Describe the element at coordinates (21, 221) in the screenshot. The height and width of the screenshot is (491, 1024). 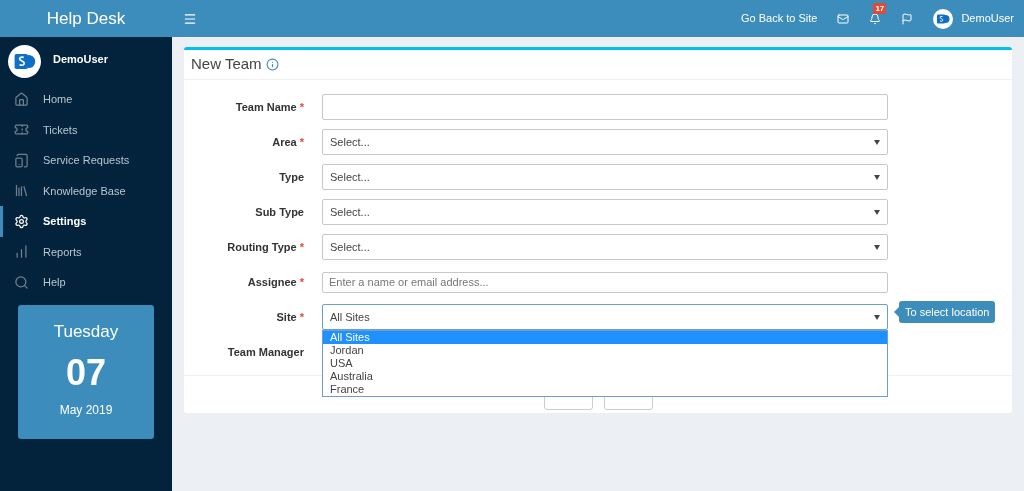
I see `settings-icon` at that location.